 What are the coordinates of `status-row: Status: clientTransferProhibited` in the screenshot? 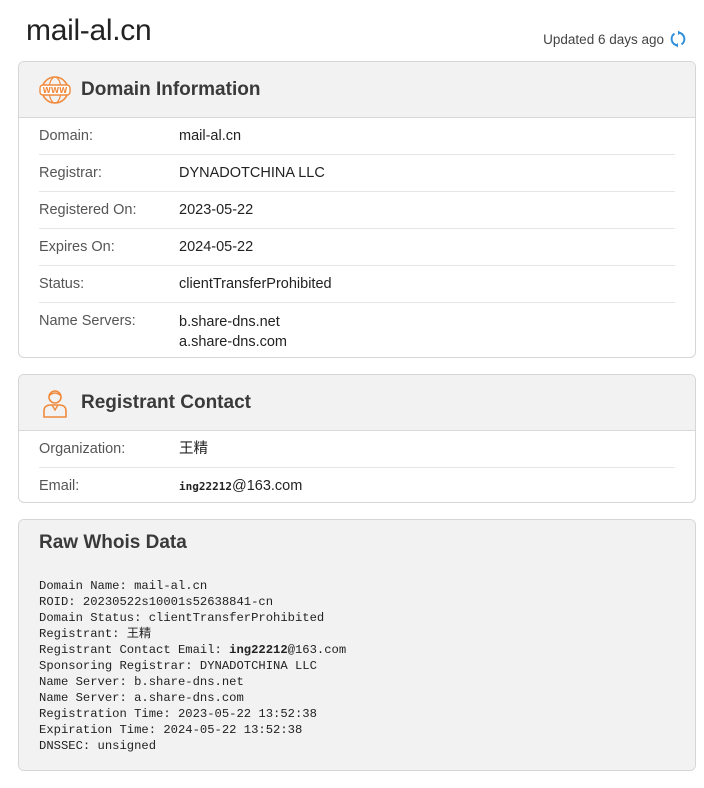 It's located at (357, 284).